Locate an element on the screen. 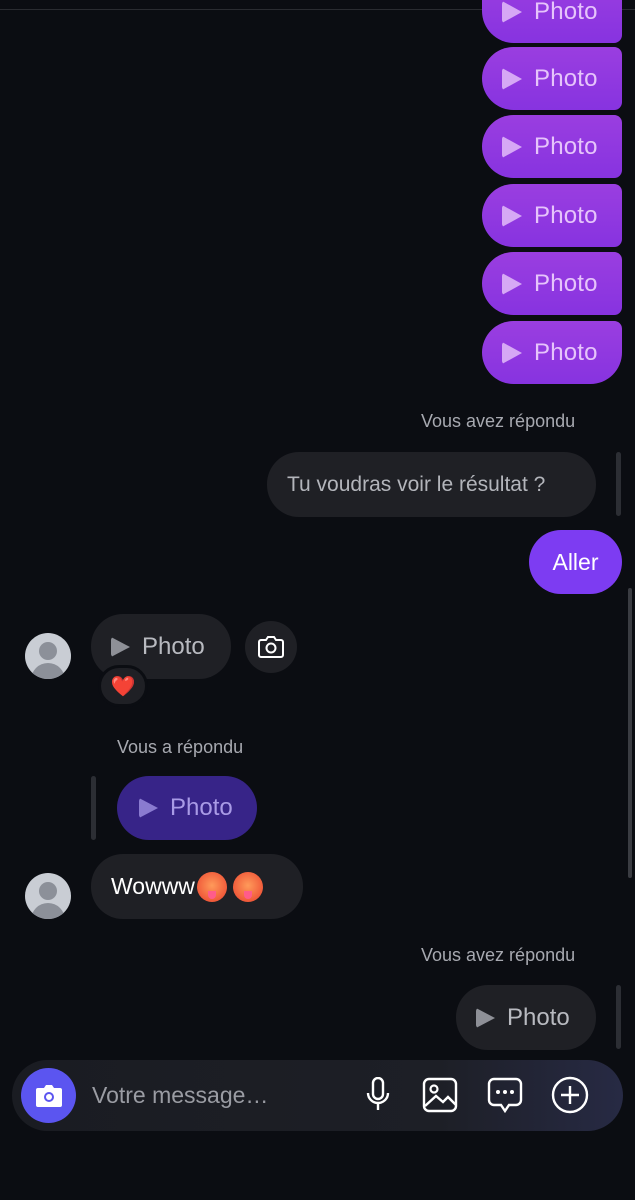  scrollbar is located at coordinates (631, 600).